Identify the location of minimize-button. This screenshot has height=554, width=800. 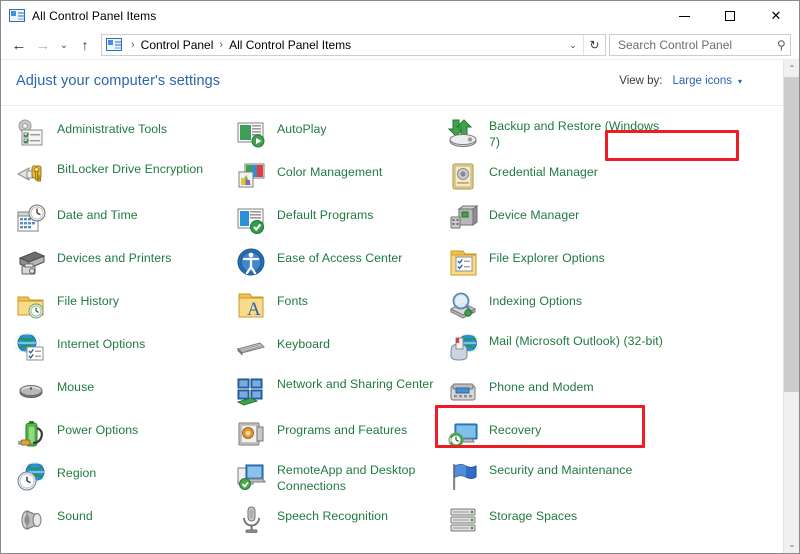
(684, 16).